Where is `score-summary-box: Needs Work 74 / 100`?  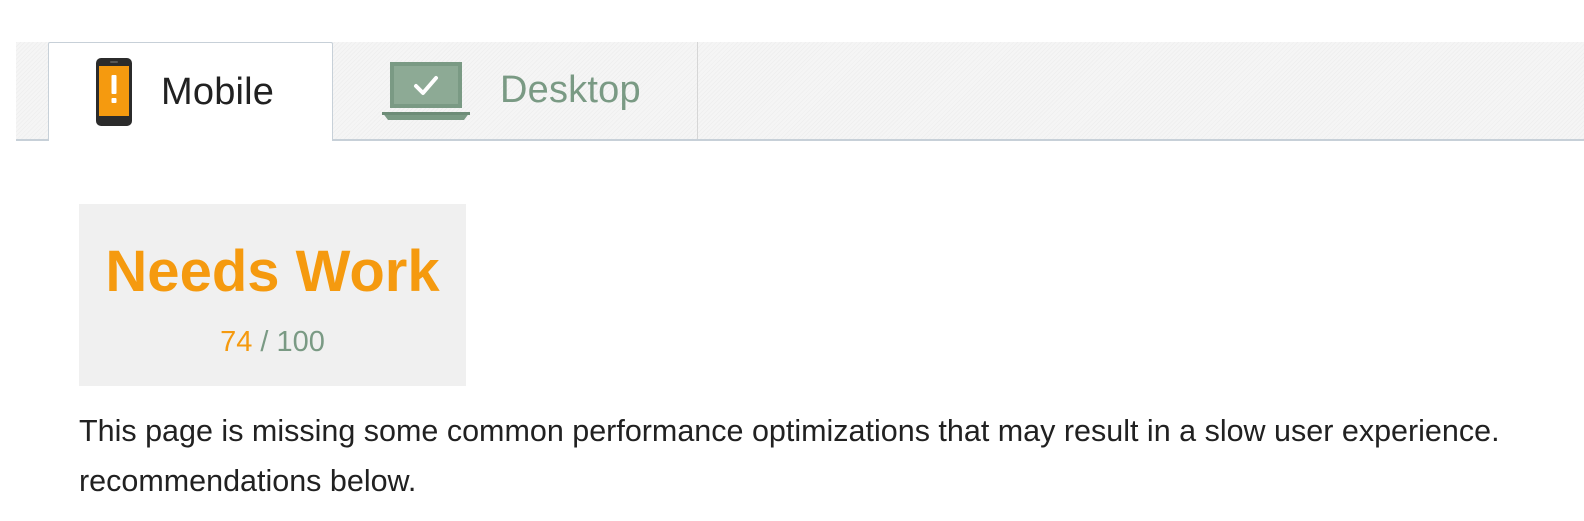 score-summary-box: Needs Work 74 / 100 is located at coordinates (272, 295).